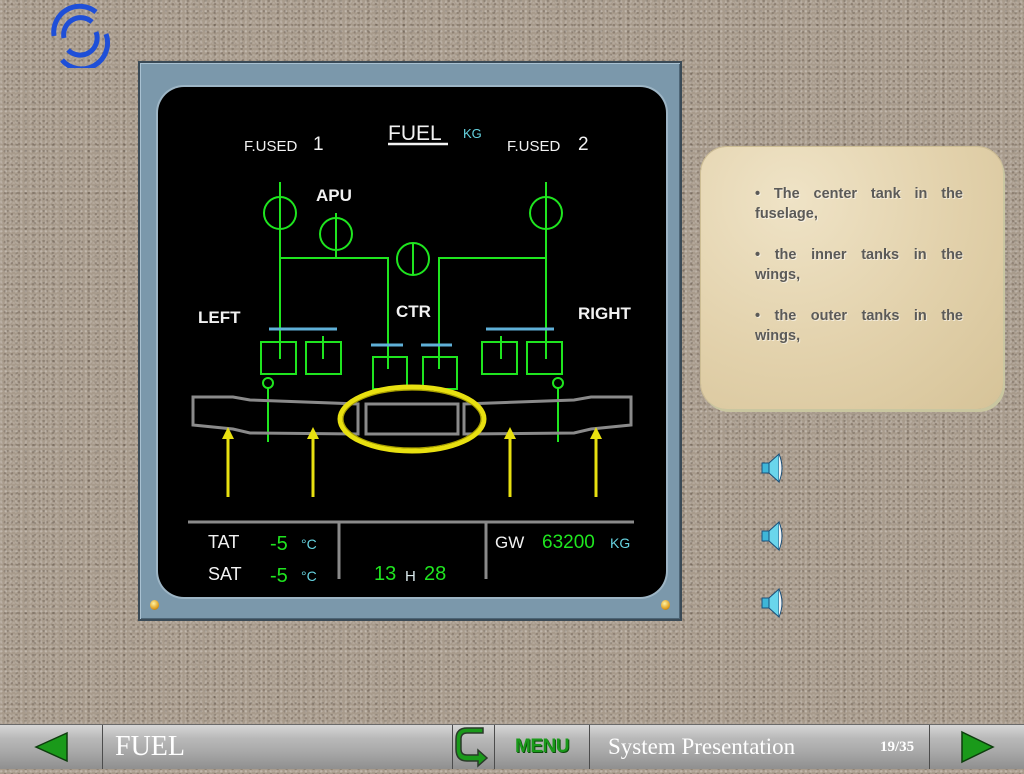 The image size is (1024, 774). Describe the element at coordinates (150, 746) in the screenshot. I see `section-title: FUEL` at that location.